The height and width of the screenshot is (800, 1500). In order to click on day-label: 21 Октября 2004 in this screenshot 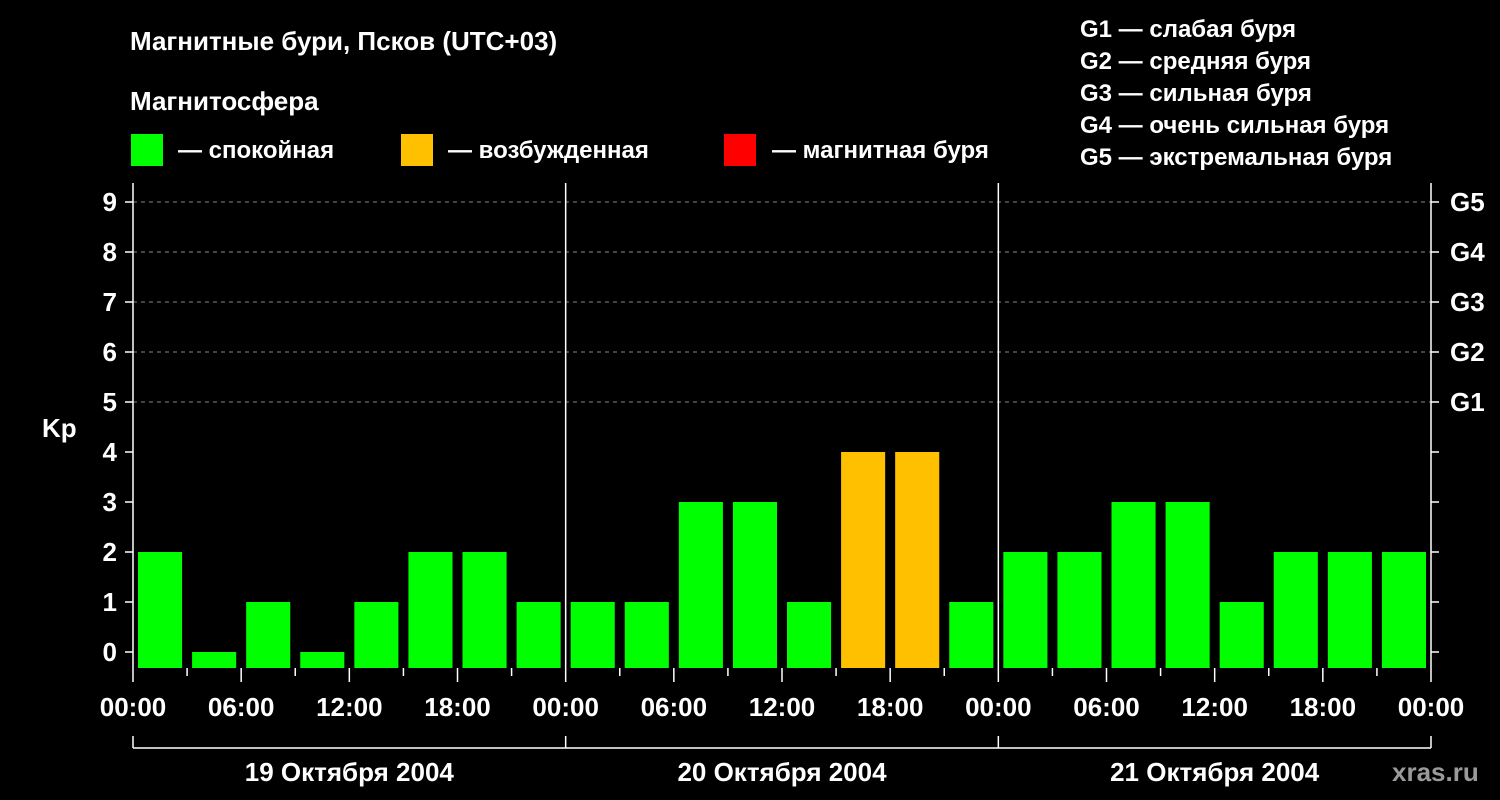, I will do `click(1215, 772)`.